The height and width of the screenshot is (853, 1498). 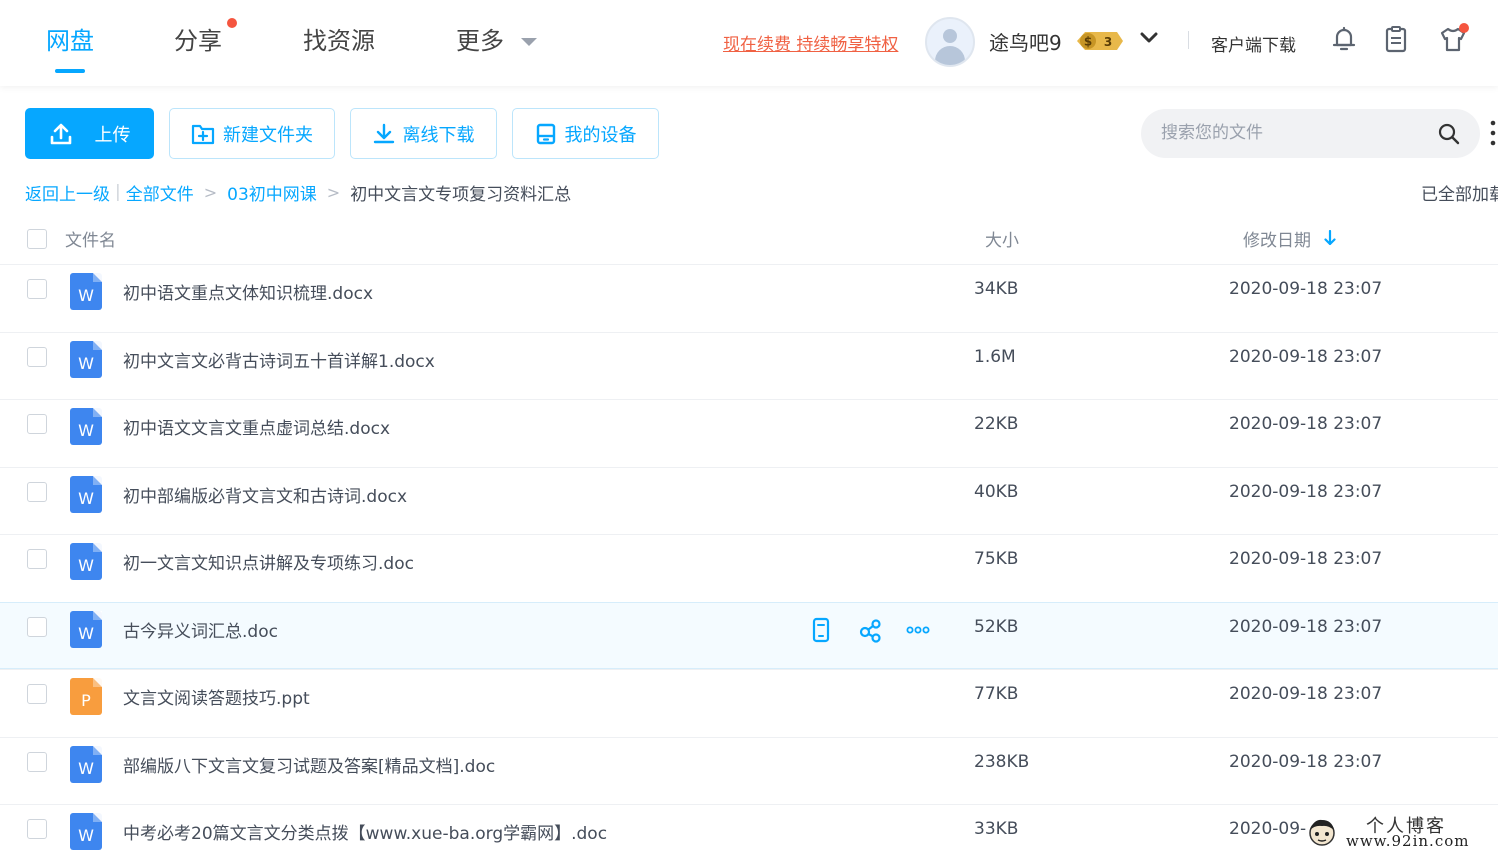 I want to click on table-row: W 古今异义词汇总.doc 52KB 2020-09-18 23:07, so click(x=749, y=635).